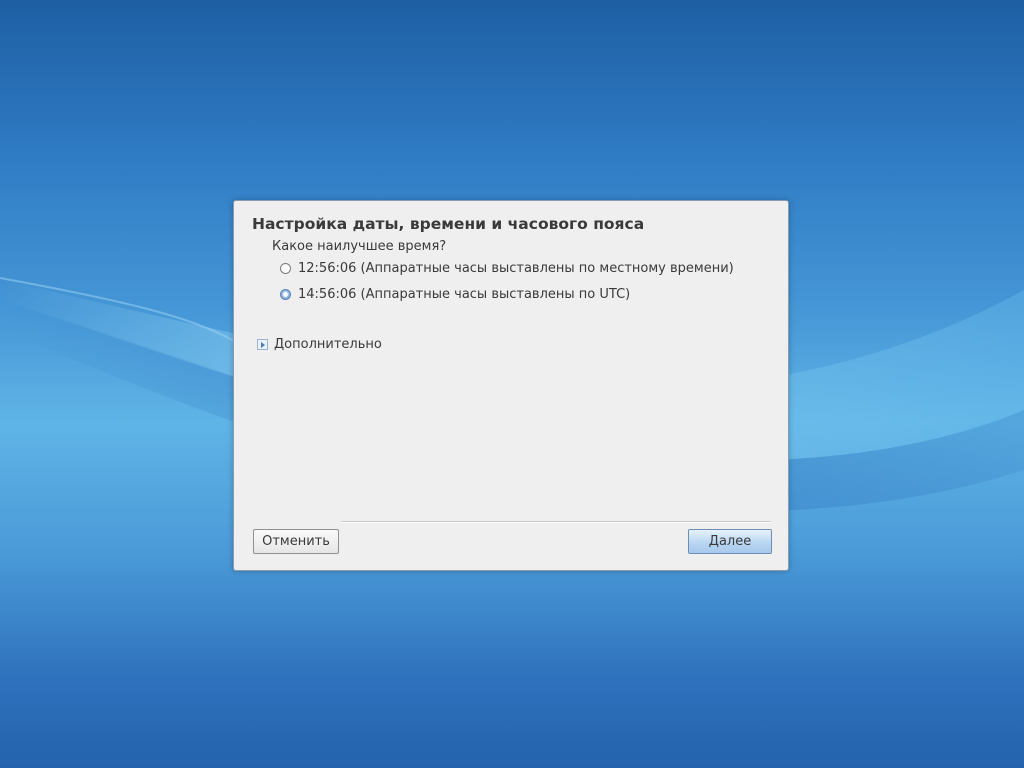  Describe the element at coordinates (359, 246) in the screenshot. I see `question-label: Какое наилучшее время?` at that location.